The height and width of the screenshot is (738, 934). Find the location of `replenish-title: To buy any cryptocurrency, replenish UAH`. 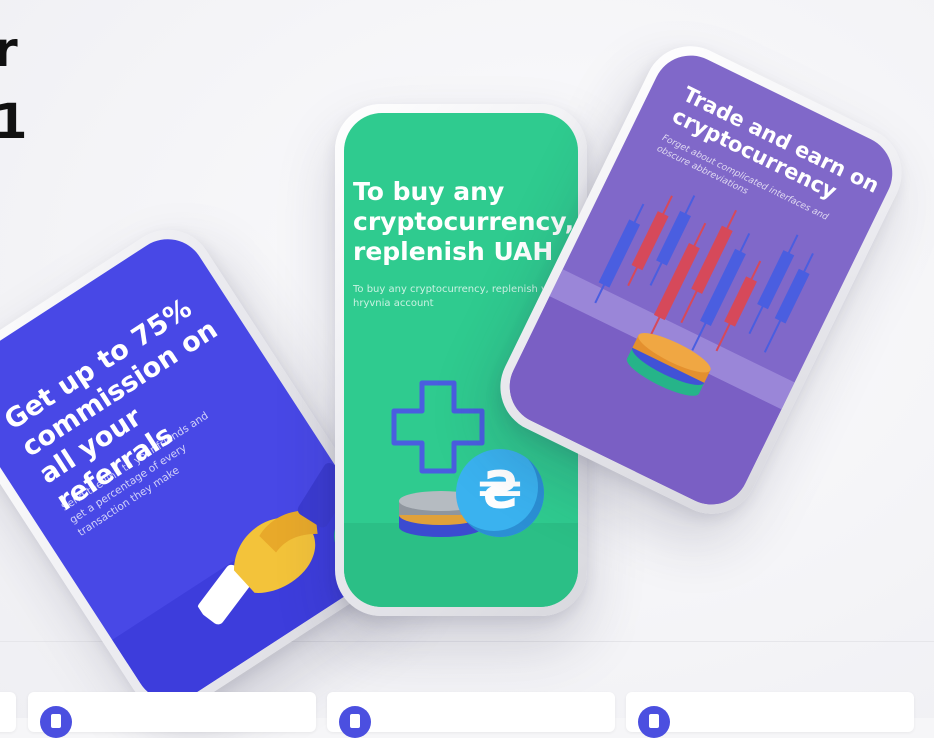

replenish-title: To buy any cryptocurrency, replenish UAH is located at coordinates (464, 221).